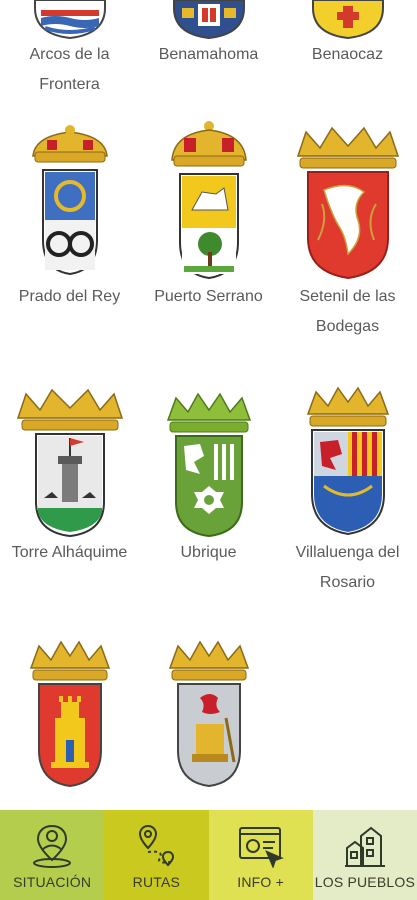  What do you see at coordinates (52, 882) in the screenshot?
I see `nav-label: SITUACIÓN` at bounding box center [52, 882].